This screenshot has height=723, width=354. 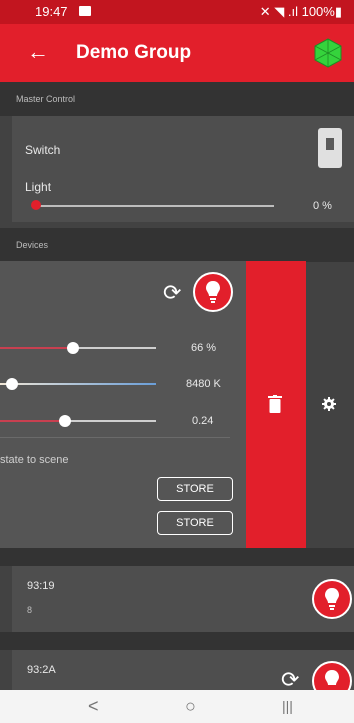 I want to click on device-name: 93:19, so click(x=41, y=586).